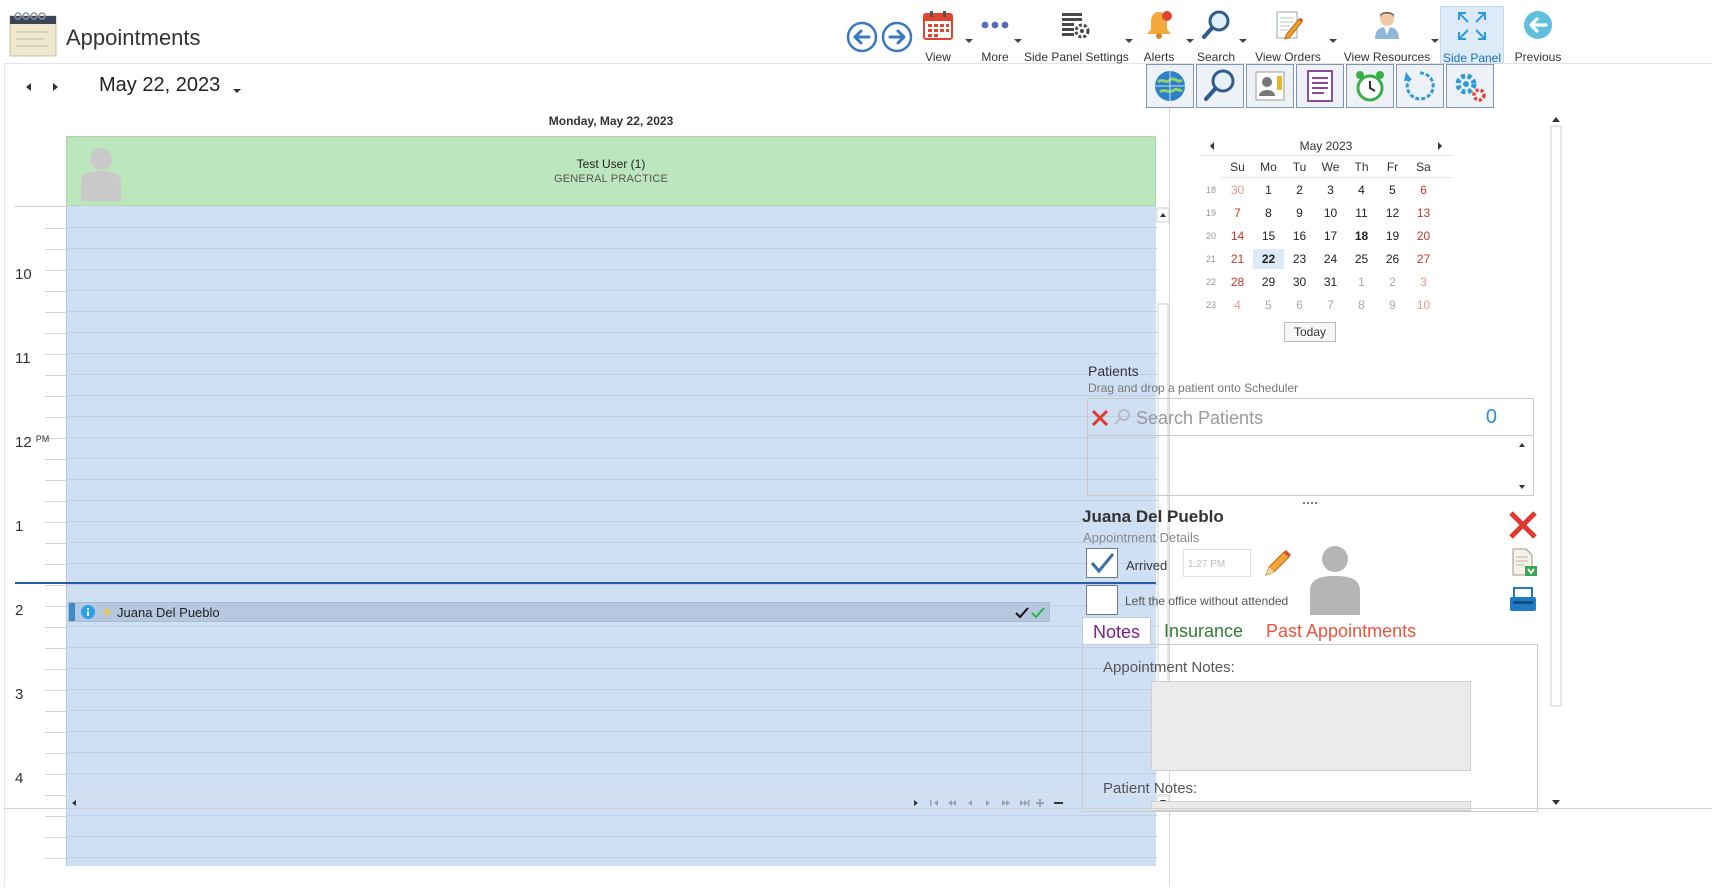  I want to click on view-resources-button: View Resources, so click(1387, 35).